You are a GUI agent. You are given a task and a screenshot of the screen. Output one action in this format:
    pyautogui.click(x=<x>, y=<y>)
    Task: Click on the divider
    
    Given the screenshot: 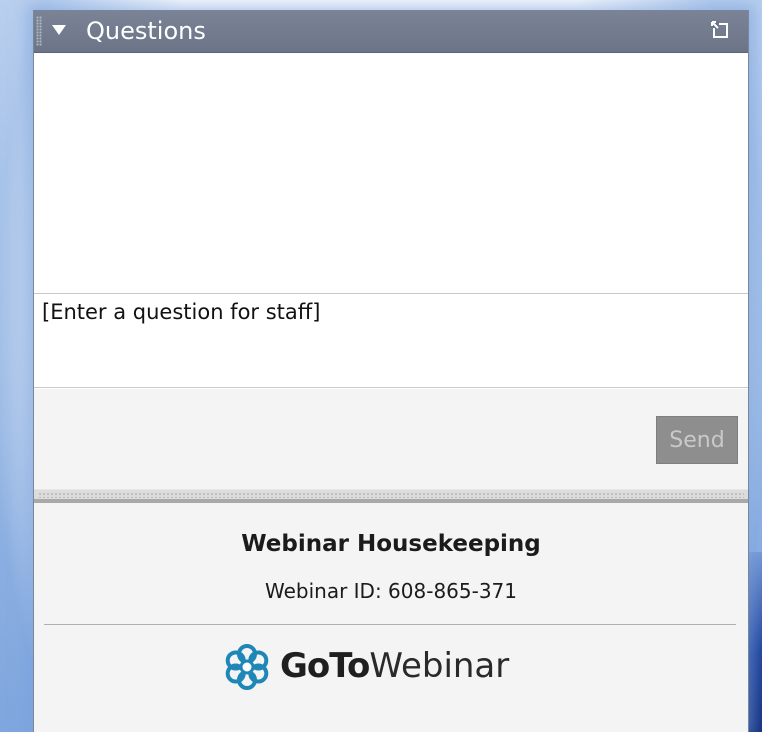 What is the action you would take?
    pyautogui.click(x=390, y=624)
    